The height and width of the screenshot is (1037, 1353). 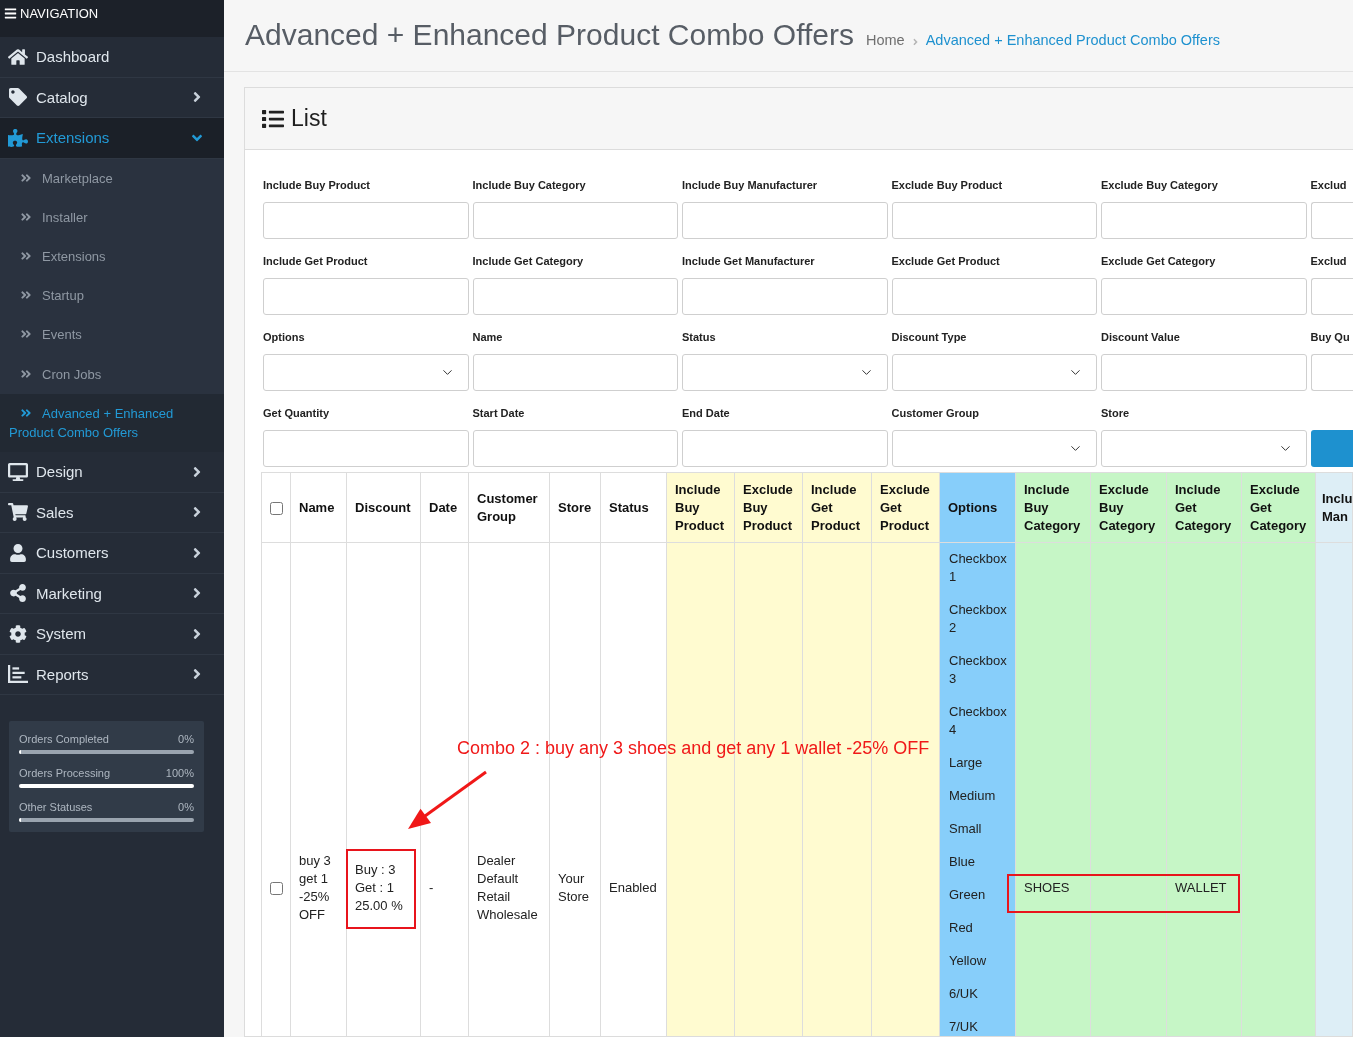 What do you see at coordinates (112, 256) in the screenshot?
I see `submenu-item: Extensions` at bounding box center [112, 256].